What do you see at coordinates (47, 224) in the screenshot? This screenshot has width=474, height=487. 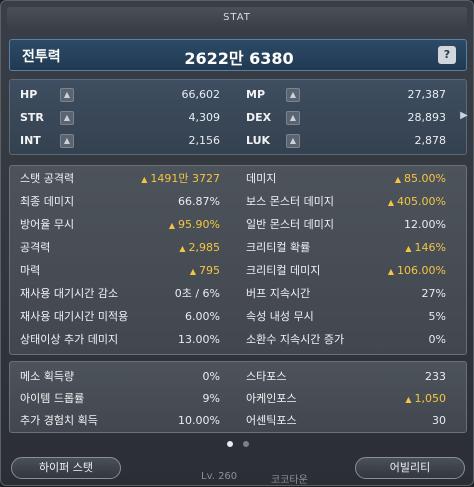 I see `stat-label: 방어율 무시` at bounding box center [47, 224].